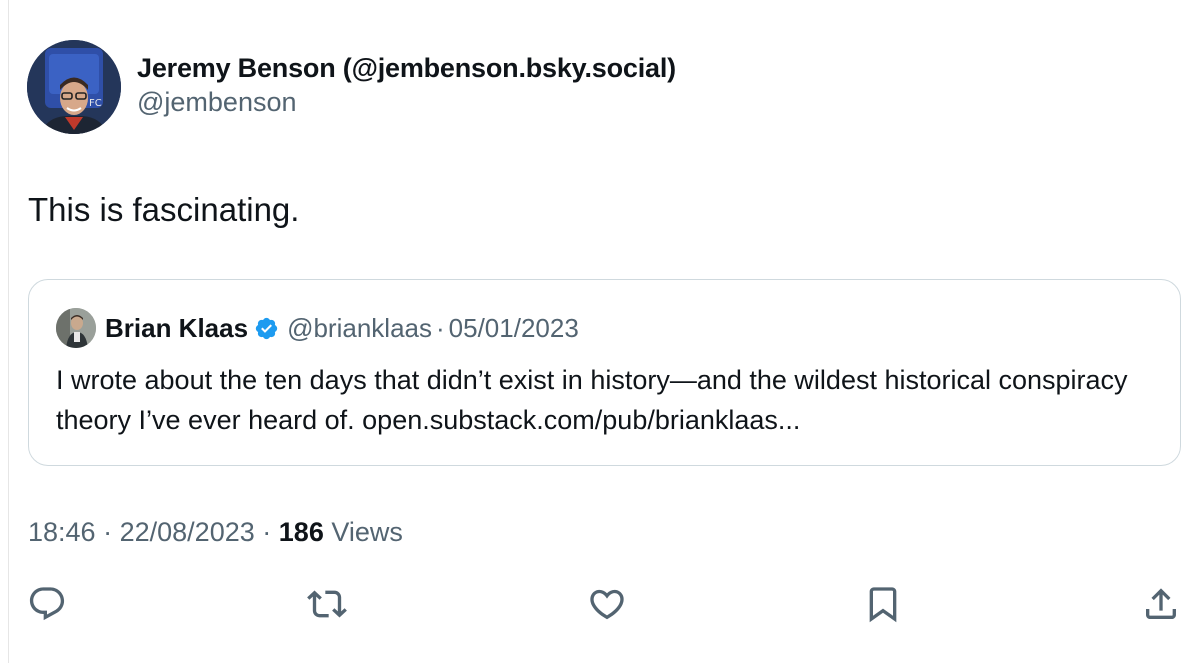 This screenshot has width=1201, height=663. I want to click on retweet-button, so click(327, 604).